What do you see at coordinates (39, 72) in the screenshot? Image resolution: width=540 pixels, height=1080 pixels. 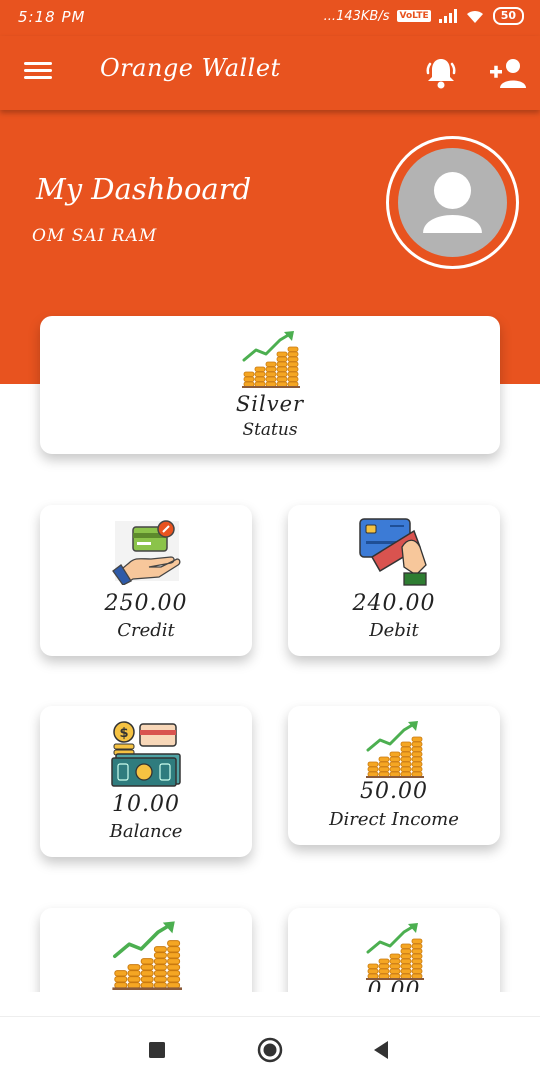 I see `hamburger-menu-icon` at bounding box center [39, 72].